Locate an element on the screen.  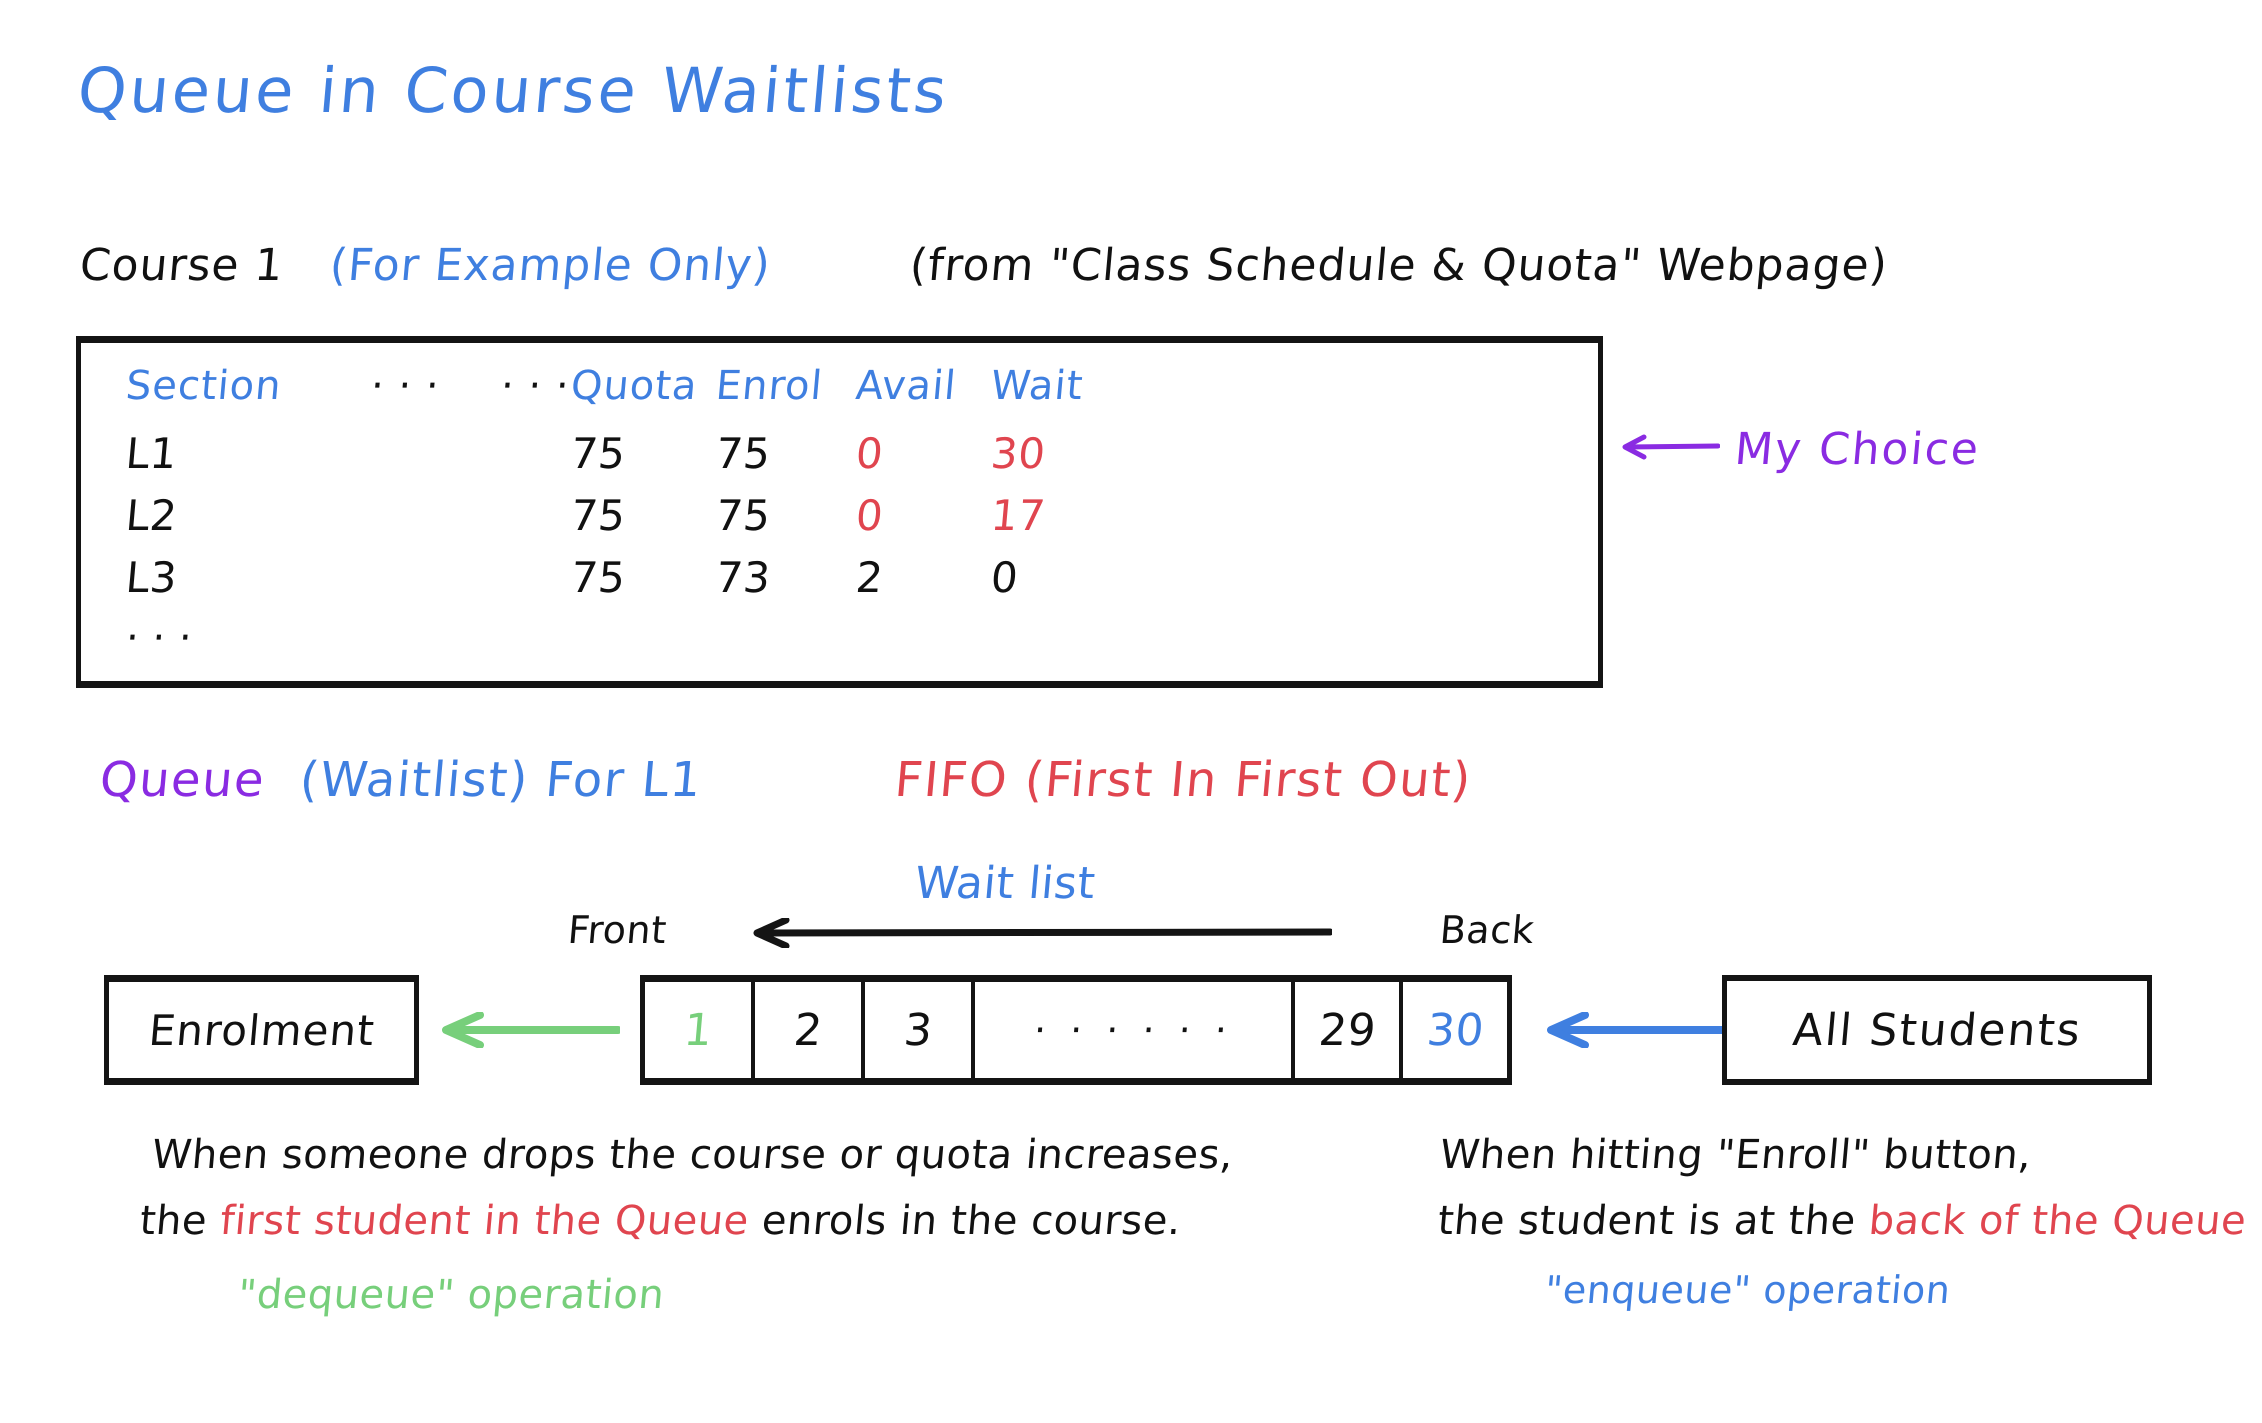
queue-cell-value: 3 is located at coordinates (918, 1030).